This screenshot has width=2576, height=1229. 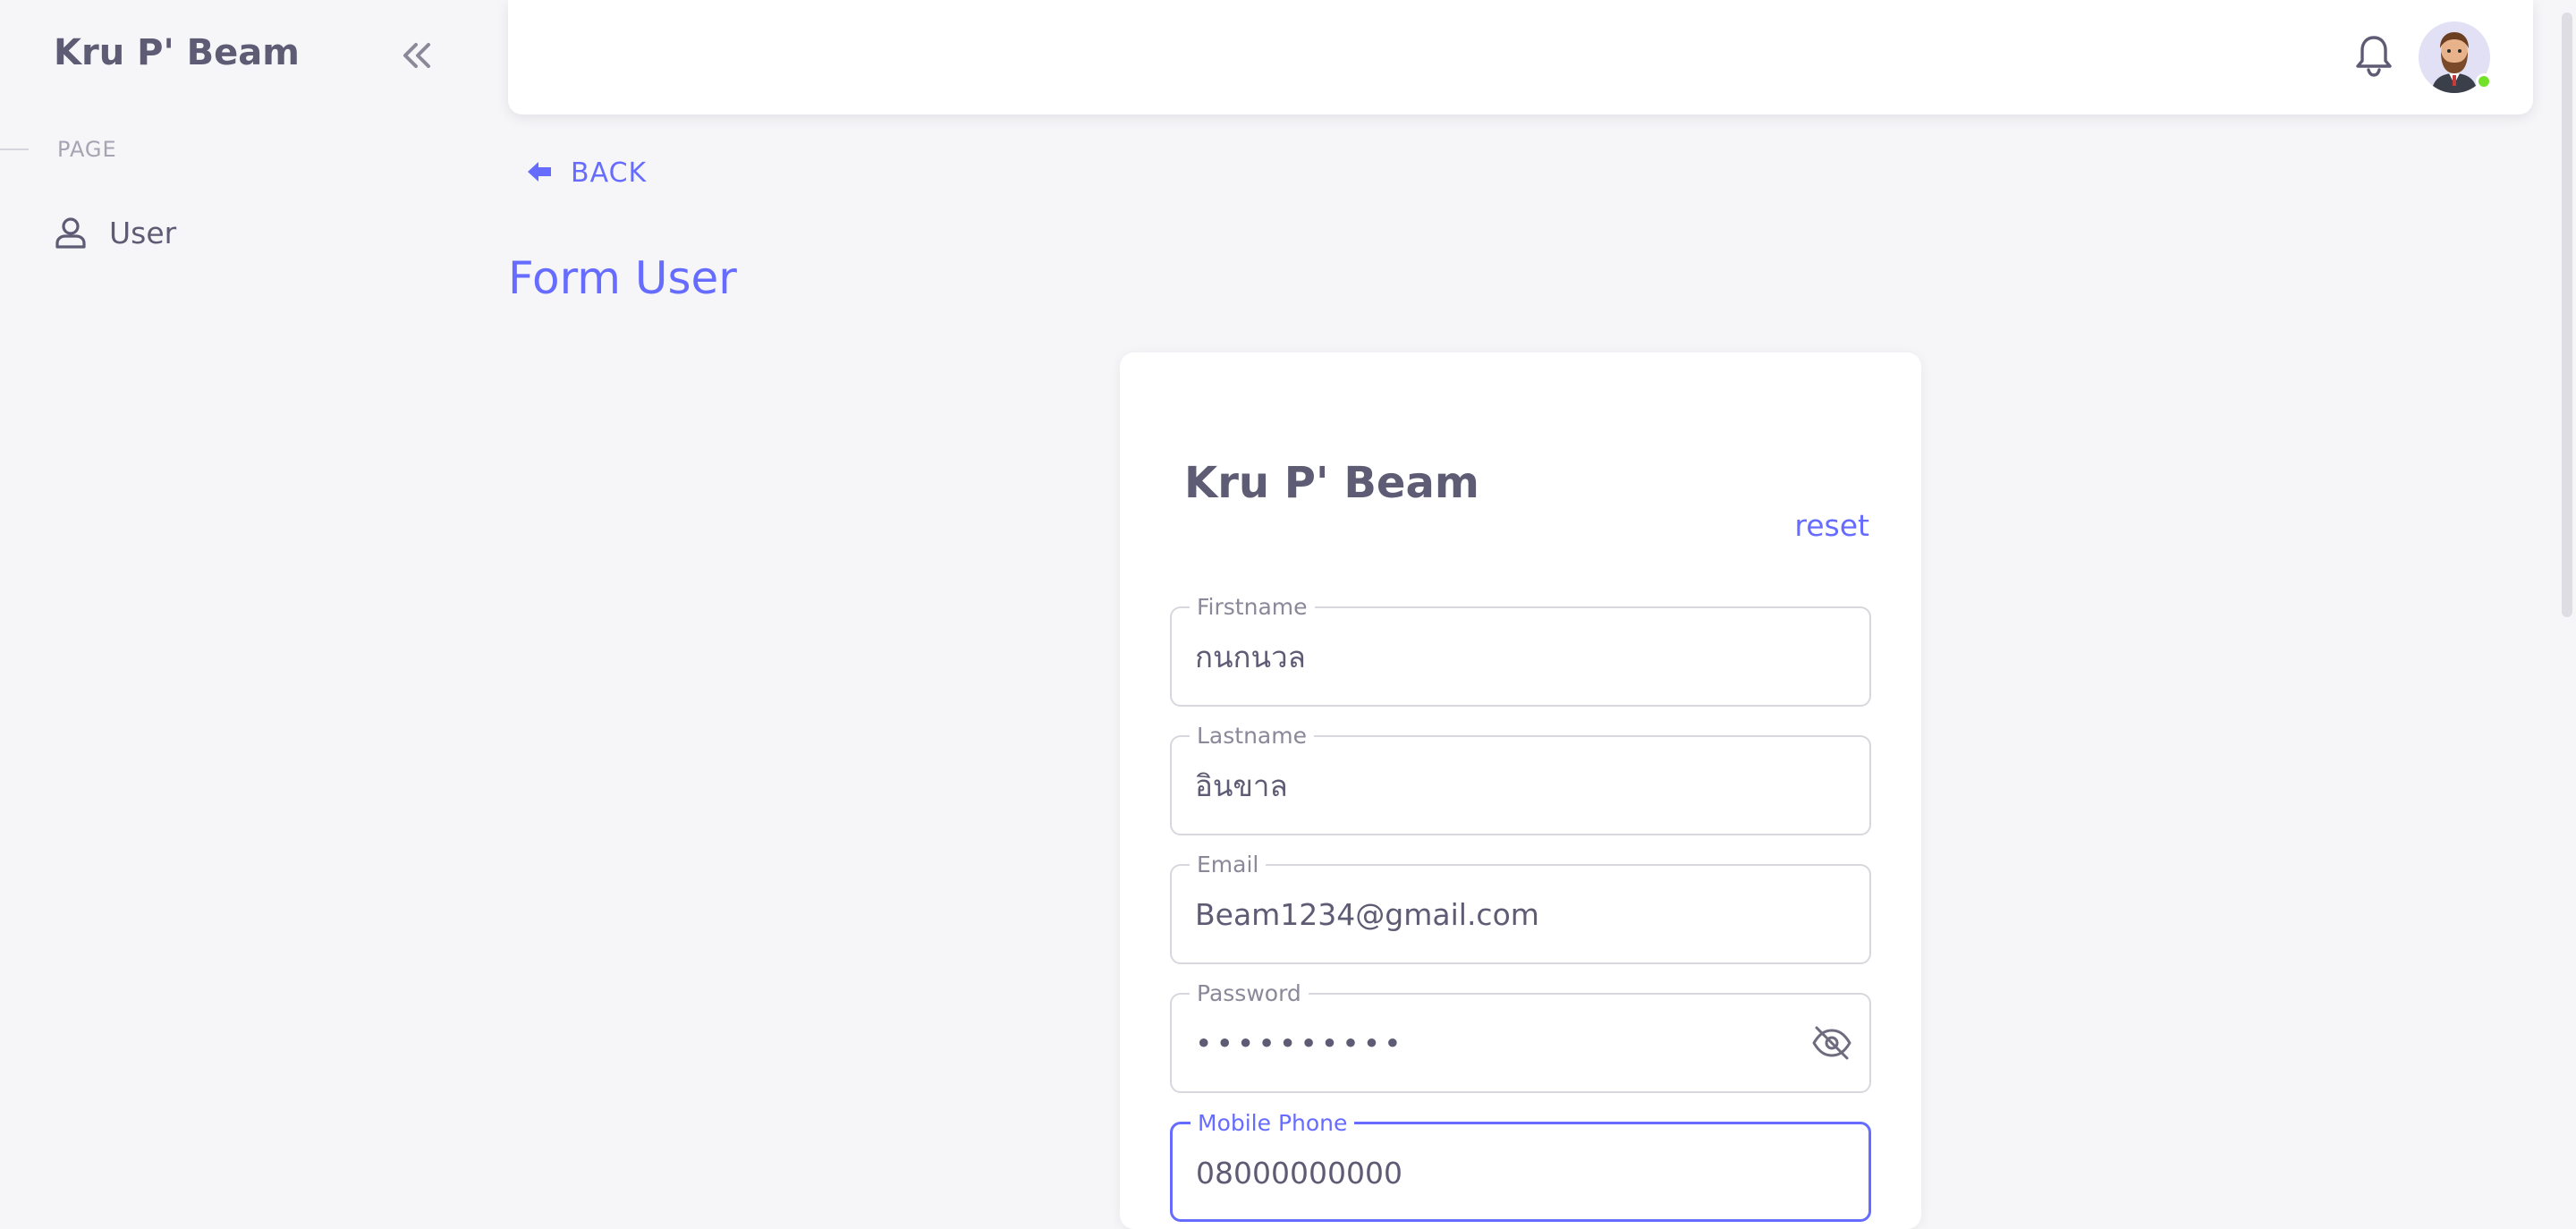 What do you see at coordinates (1509, 1172) in the screenshot?
I see `mobile-phone-input` at bounding box center [1509, 1172].